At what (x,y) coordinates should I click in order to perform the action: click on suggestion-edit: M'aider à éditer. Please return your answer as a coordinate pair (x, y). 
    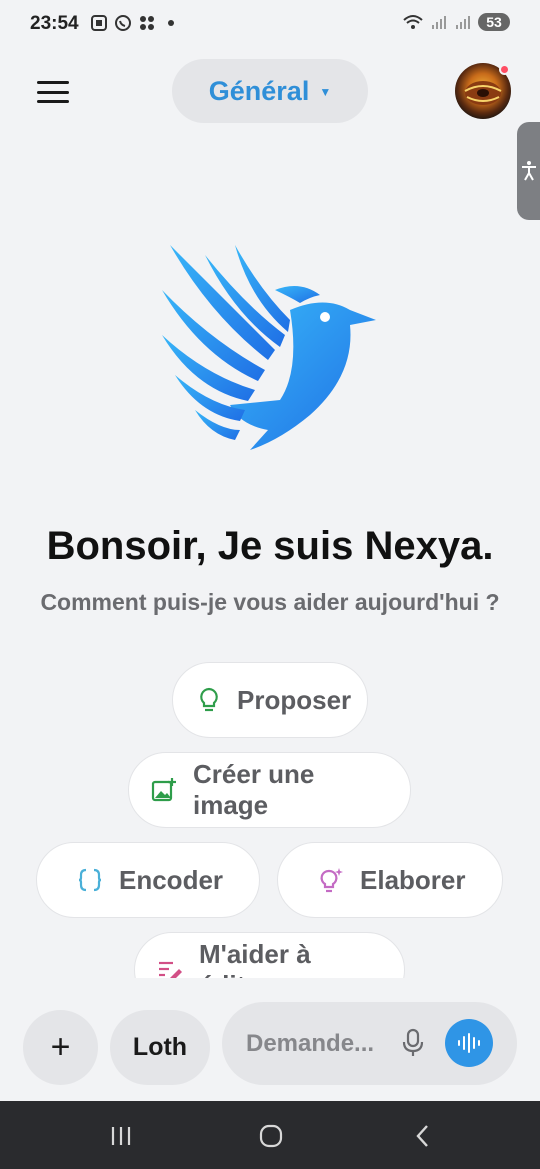
    Looking at the image, I should click on (269, 955).